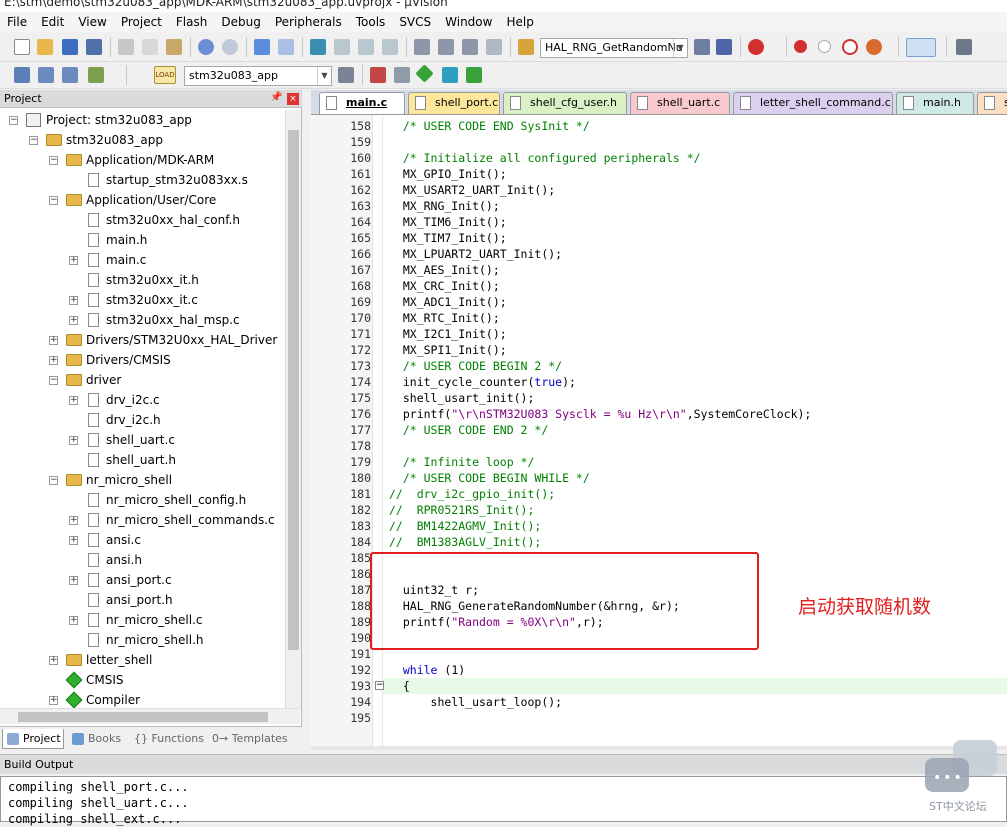 The height and width of the screenshot is (827, 1007). Describe the element at coordinates (342, 47) in the screenshot. I see `bookmark-prev-icon` at that location.